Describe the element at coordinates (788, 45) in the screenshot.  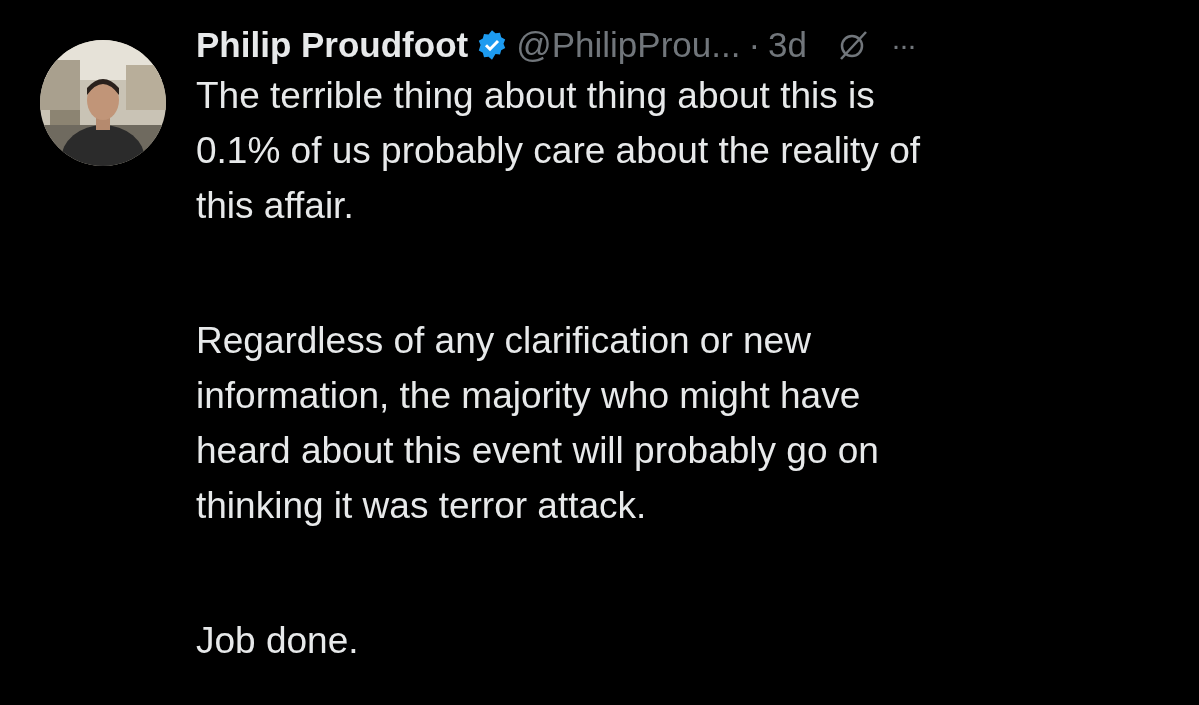
I see `post-time: 3d` at that location.